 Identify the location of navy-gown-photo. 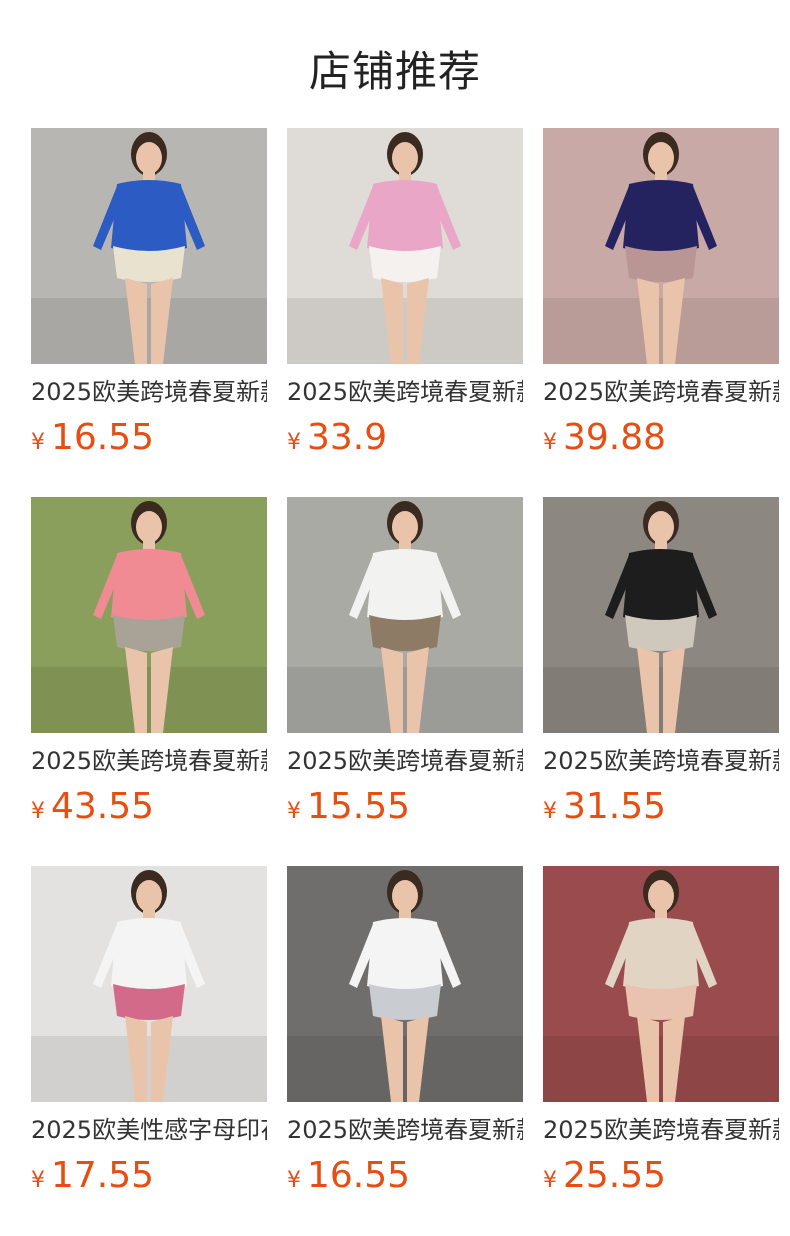
(661, 246).